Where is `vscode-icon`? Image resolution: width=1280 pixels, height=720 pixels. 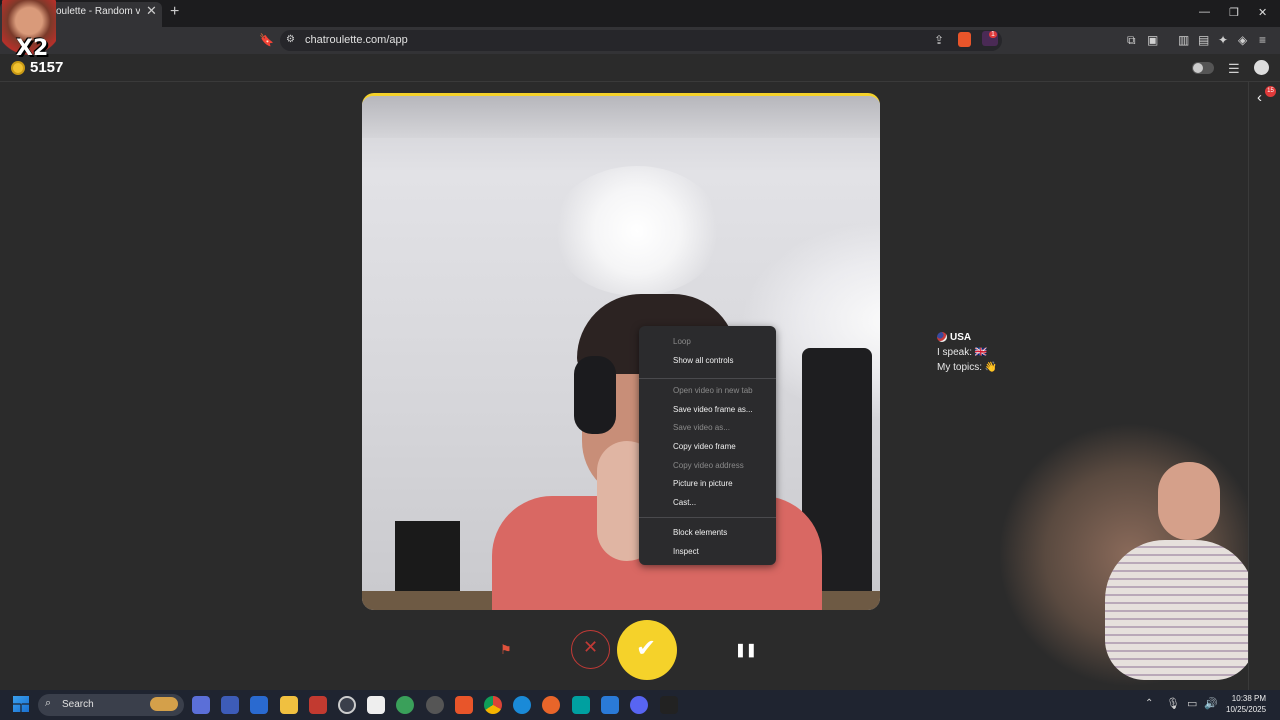 vscode-icon is located at coordinates (610, 705).